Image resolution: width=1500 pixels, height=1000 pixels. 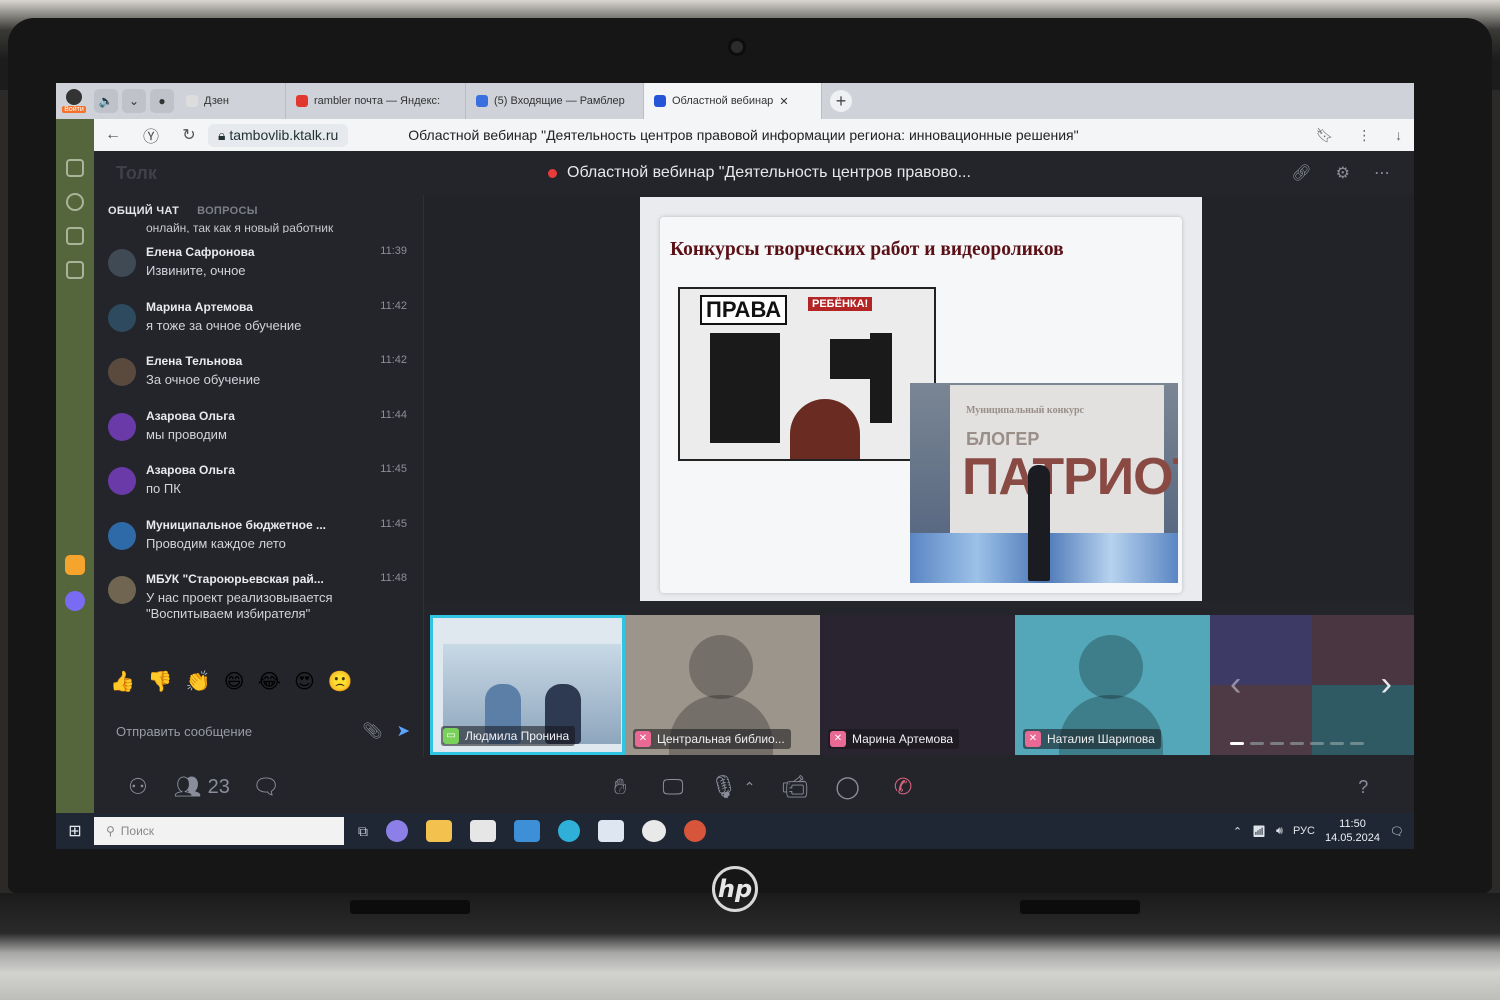 I want to click on back-button: ←, so click(x=113, y=135).